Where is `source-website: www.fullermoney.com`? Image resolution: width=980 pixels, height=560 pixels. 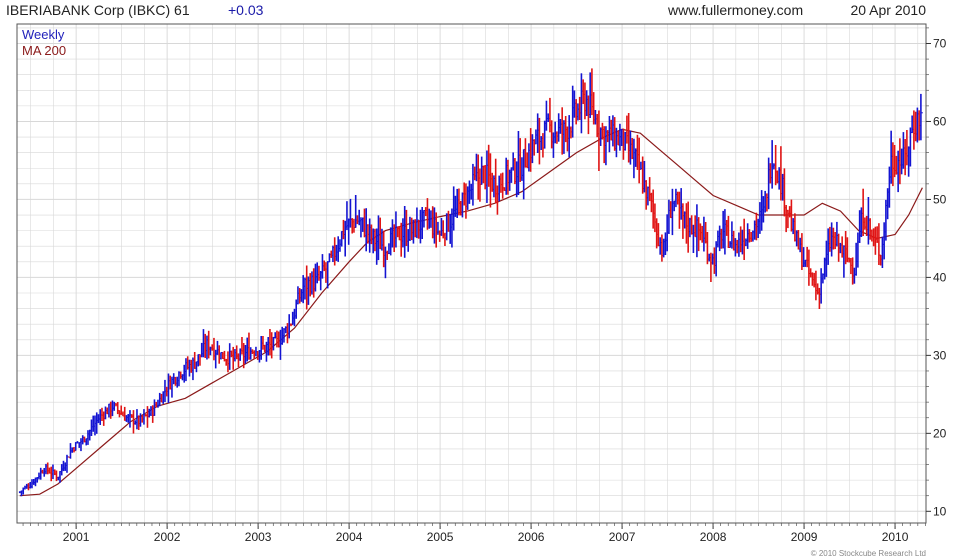 source-website: www.fullermoney.com is located at coordinates (735, 10).